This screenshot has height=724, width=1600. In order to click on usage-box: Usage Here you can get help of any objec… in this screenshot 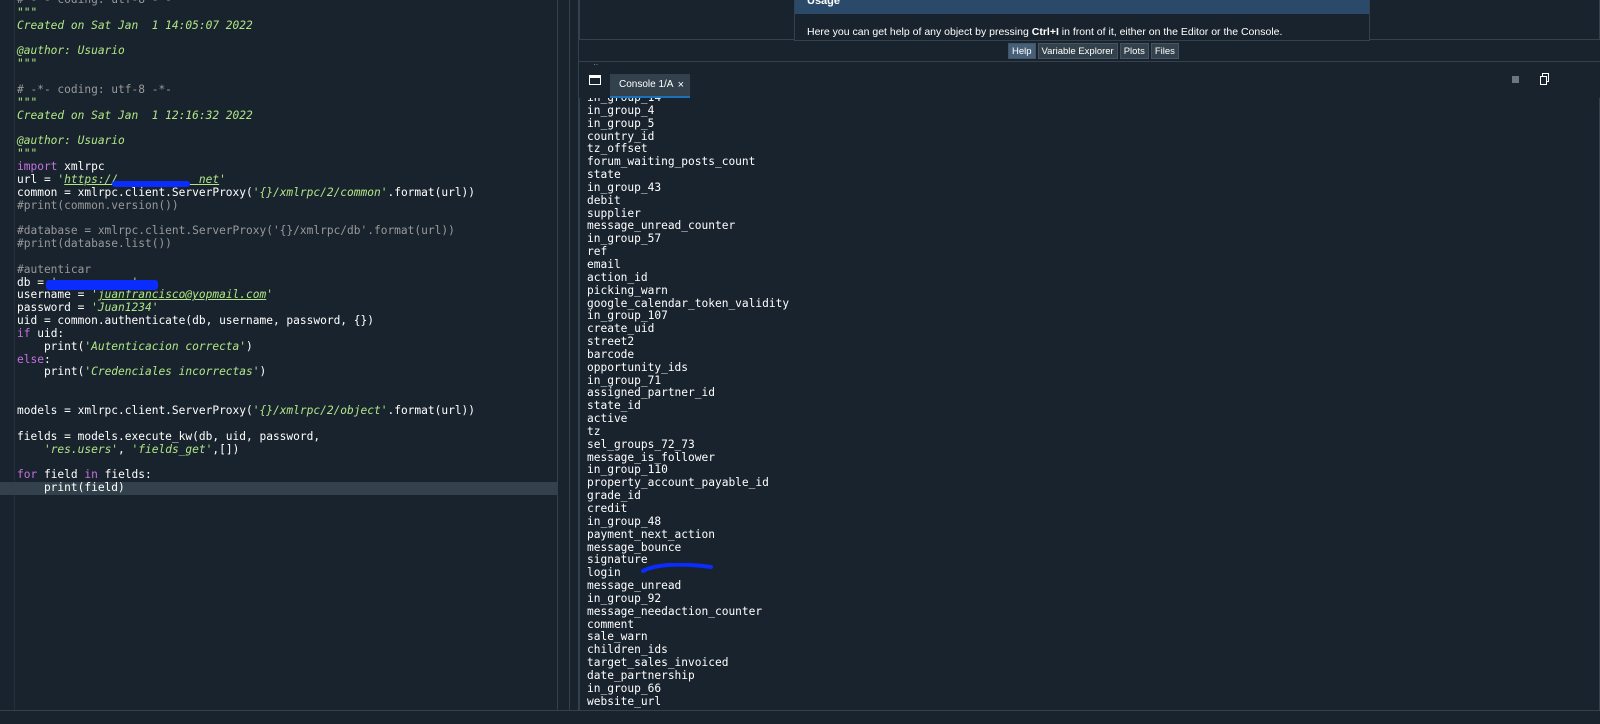, I will do `click(1082, 20)`.